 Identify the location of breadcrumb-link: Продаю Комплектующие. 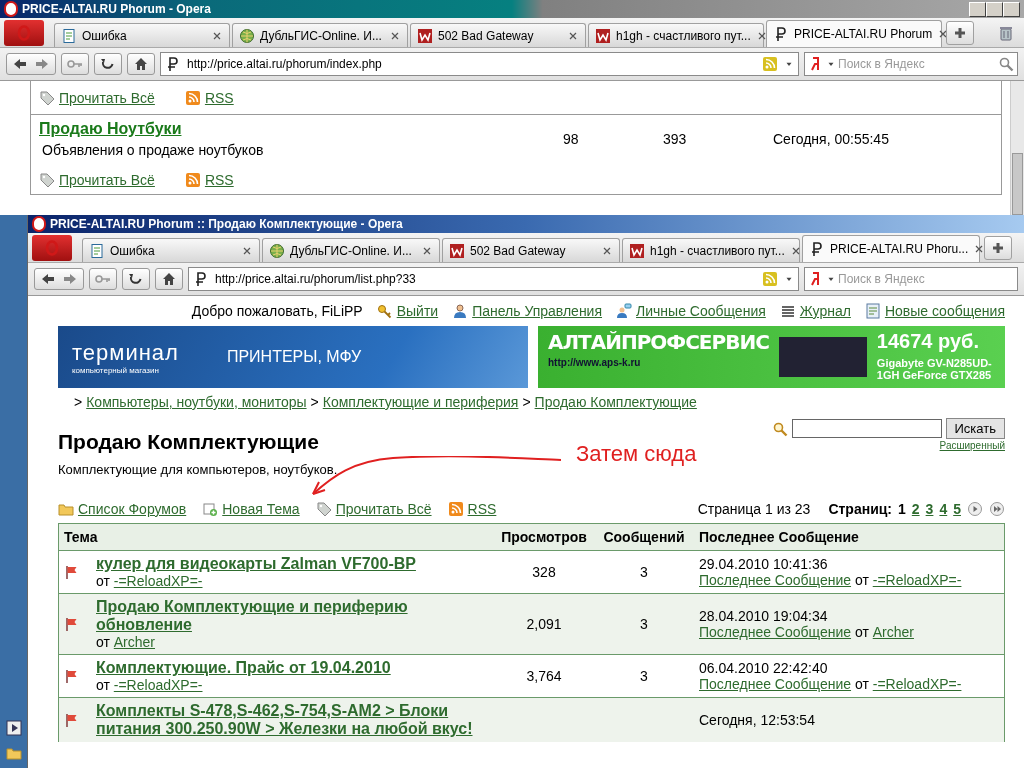
(615, 403).